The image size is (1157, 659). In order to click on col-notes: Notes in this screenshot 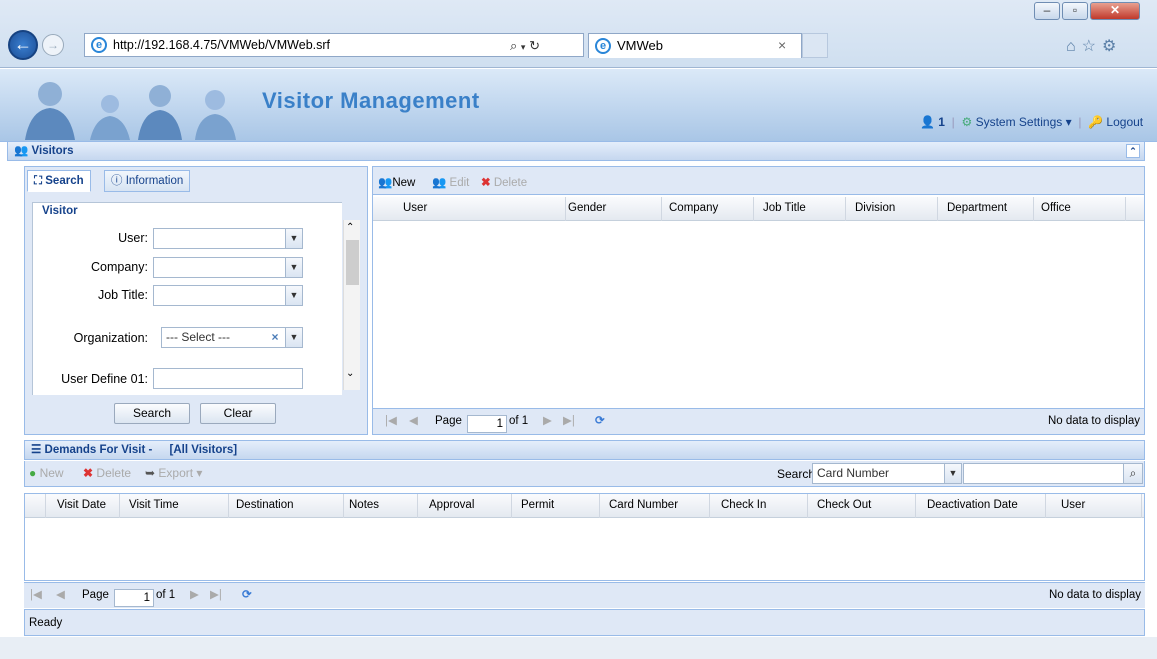, I will do `click(364, 505)`.